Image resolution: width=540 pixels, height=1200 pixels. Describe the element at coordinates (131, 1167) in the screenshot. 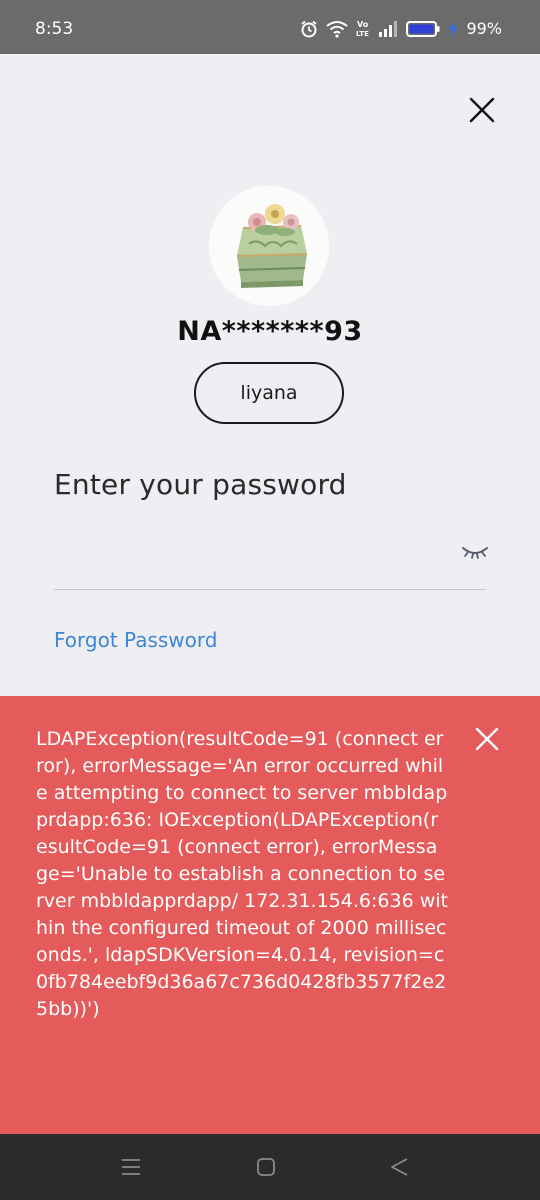

I see `menu-icon` at that location.